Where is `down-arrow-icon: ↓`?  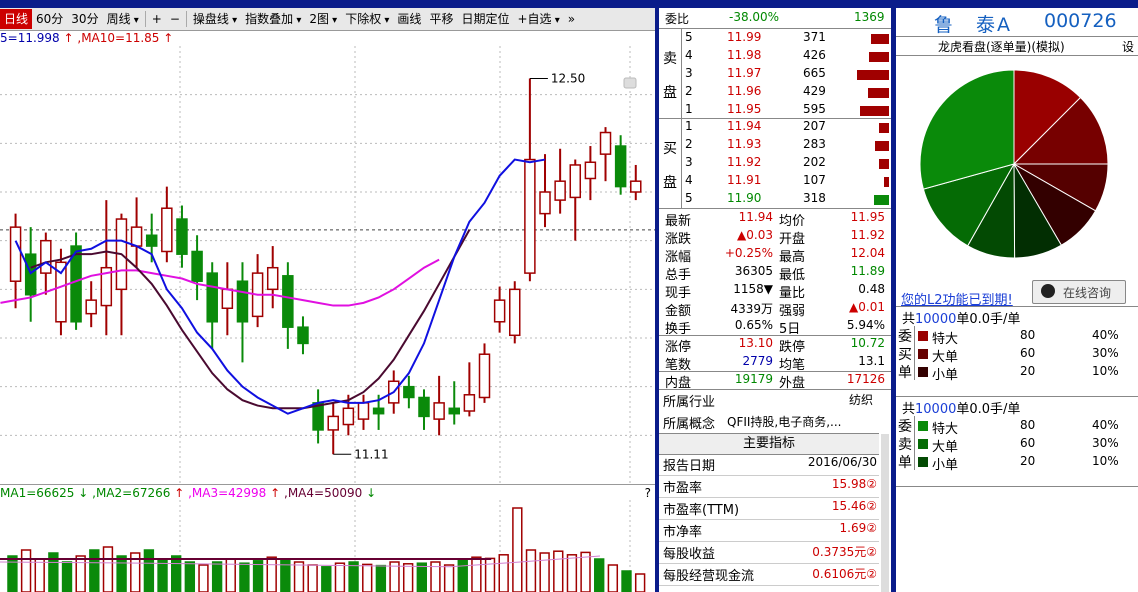 down-arrow-icon: ↓ is located at coordinates (83, 493).